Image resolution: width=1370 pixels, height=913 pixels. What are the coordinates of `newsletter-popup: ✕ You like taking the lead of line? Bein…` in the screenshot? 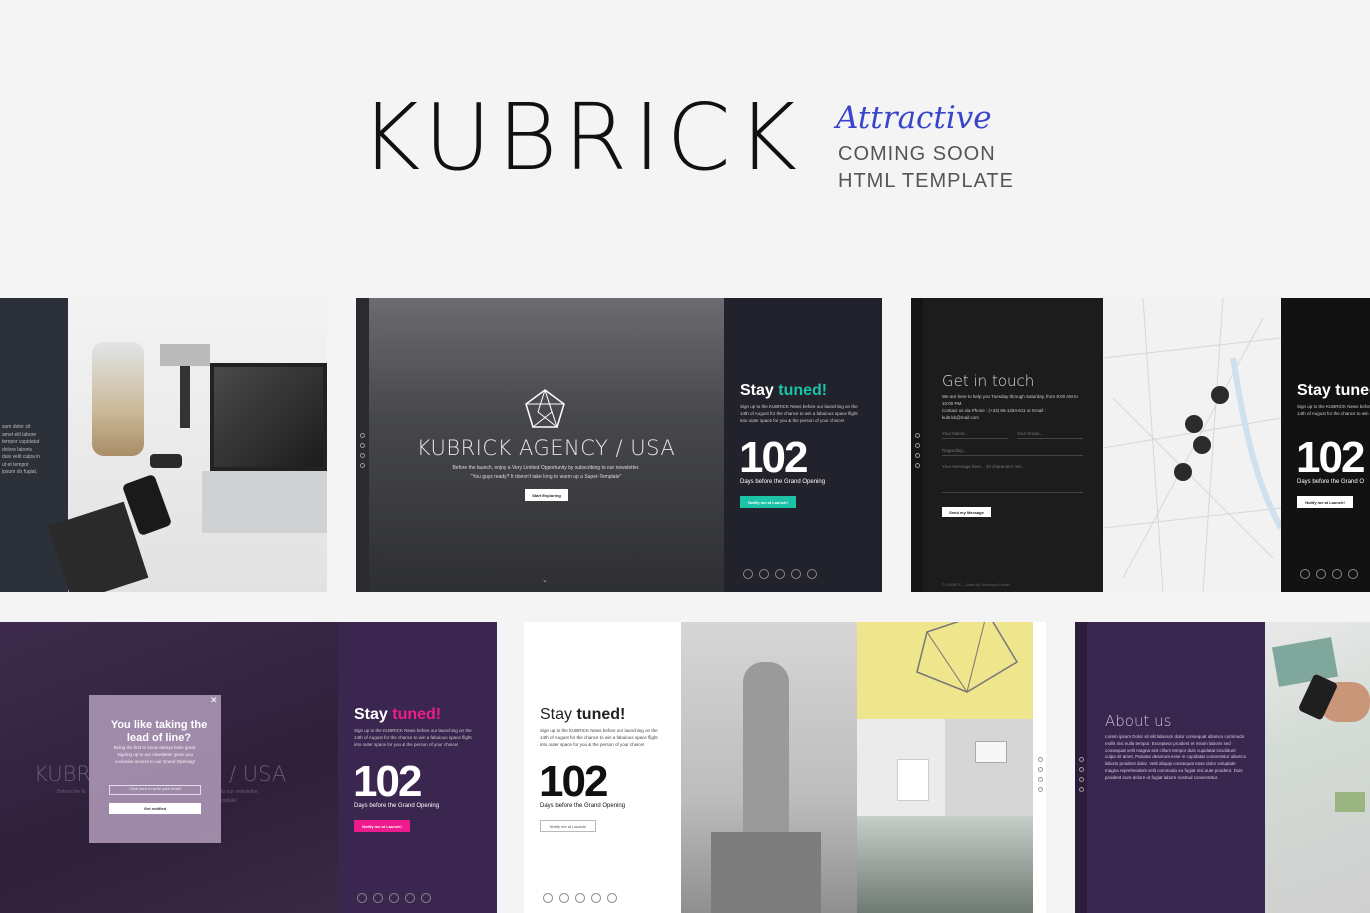 It's located at (155, 769).